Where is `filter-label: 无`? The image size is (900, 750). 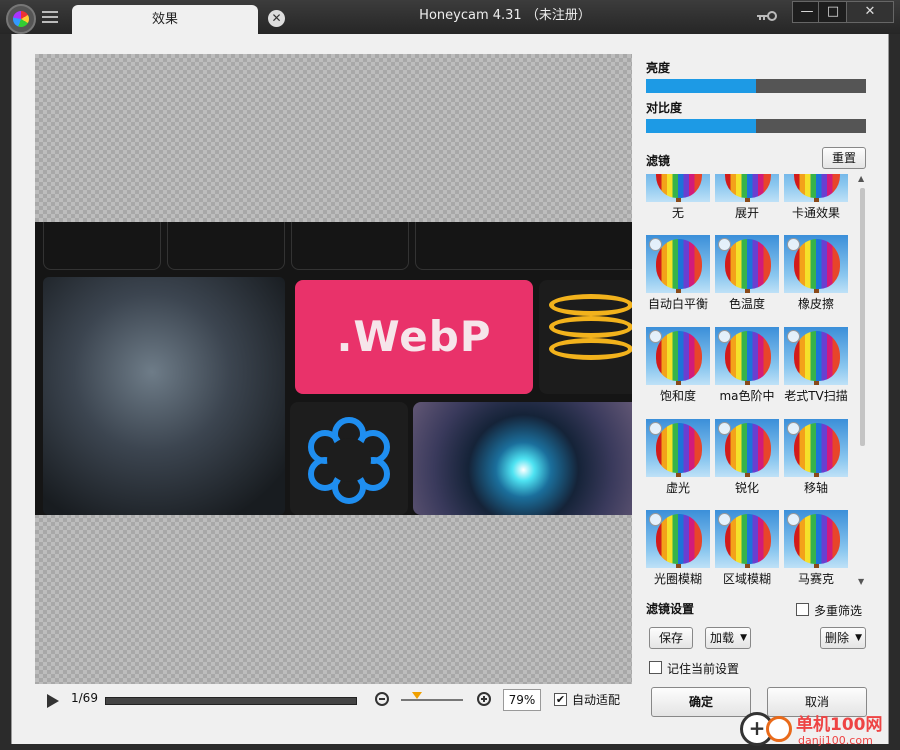
filter-label: 无 is located at coordinates (677, 213).